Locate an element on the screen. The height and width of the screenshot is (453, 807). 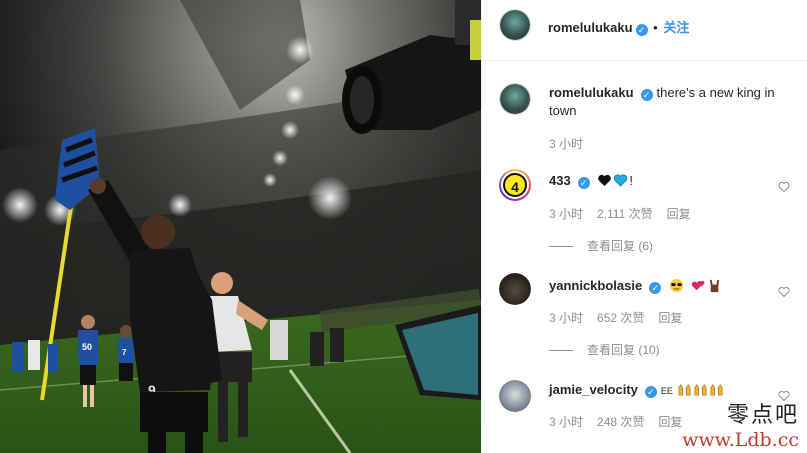
watermark-title: 零点吧 is located at coordinates (762, 415).